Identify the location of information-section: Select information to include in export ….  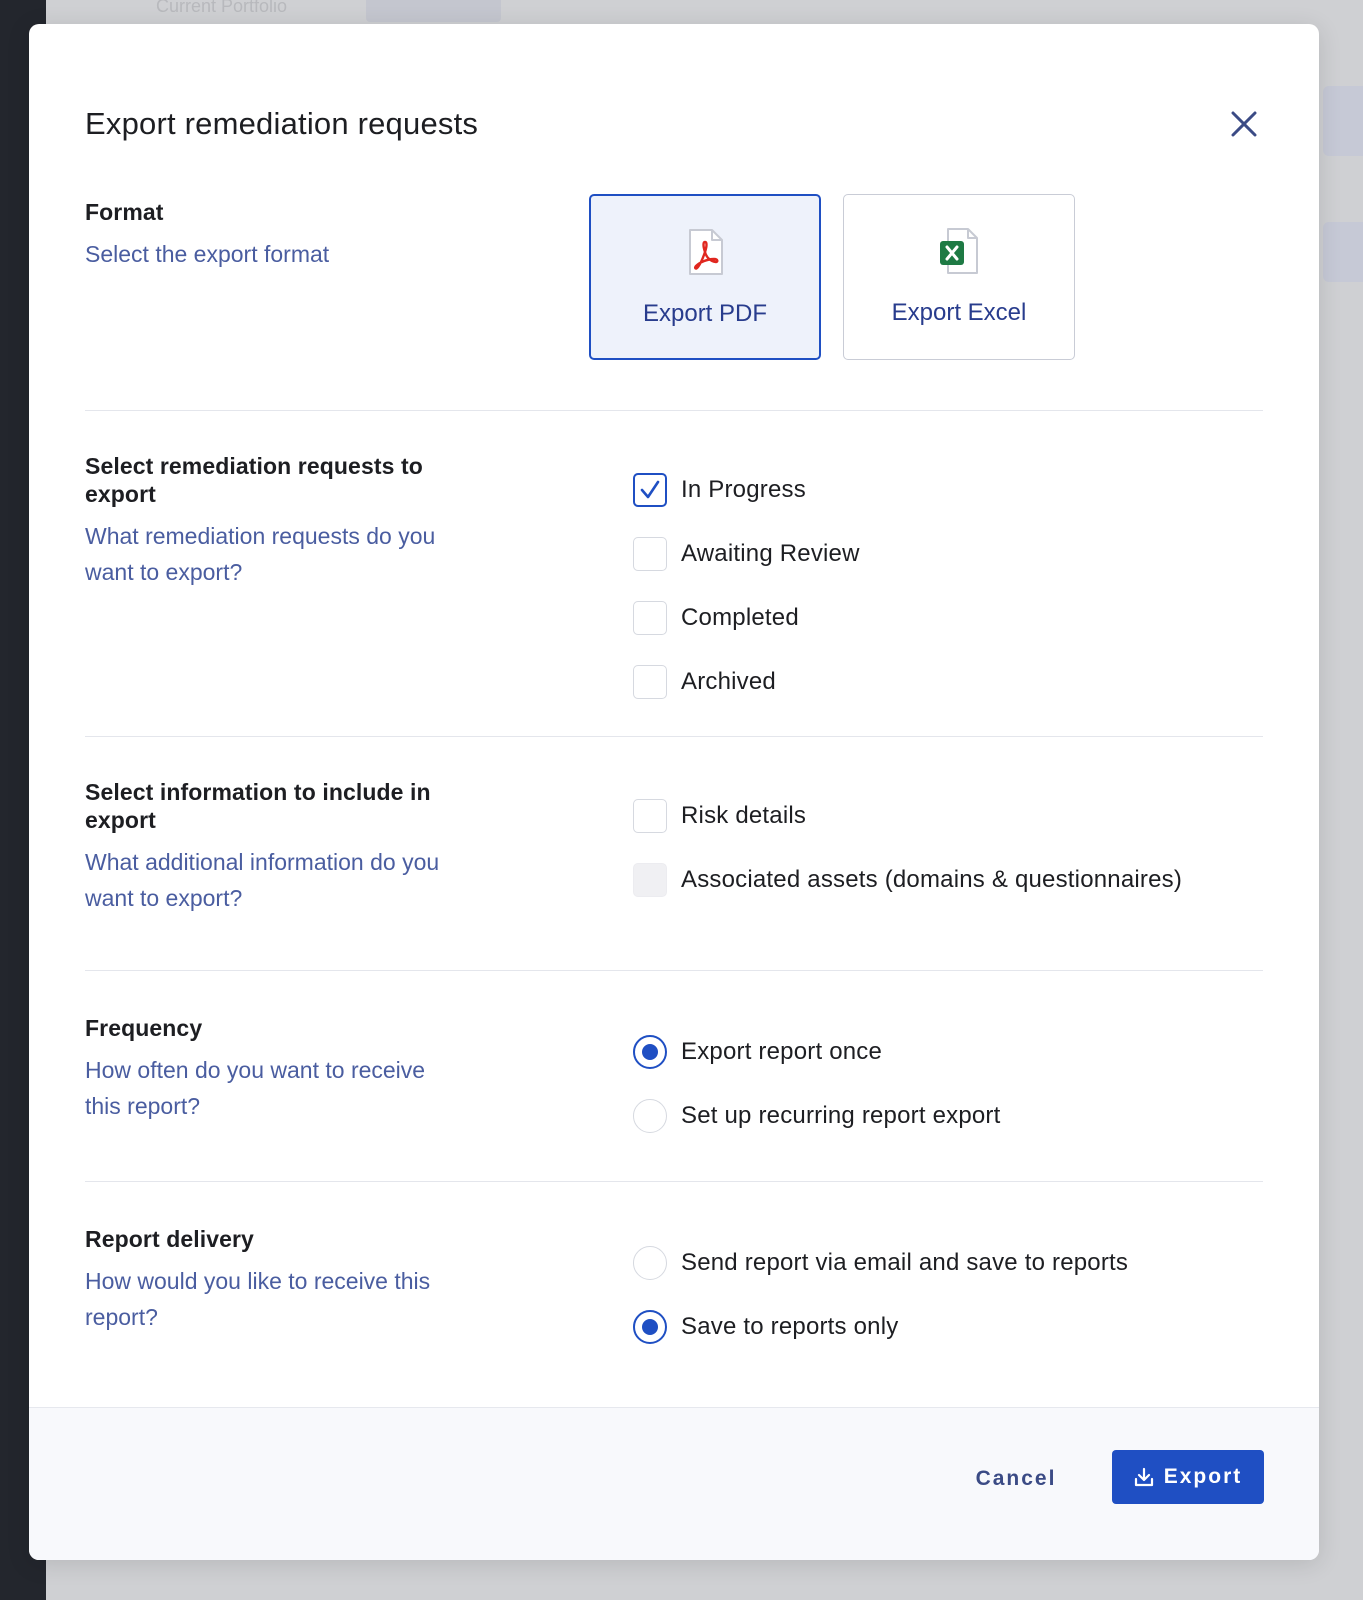
(674, 878).